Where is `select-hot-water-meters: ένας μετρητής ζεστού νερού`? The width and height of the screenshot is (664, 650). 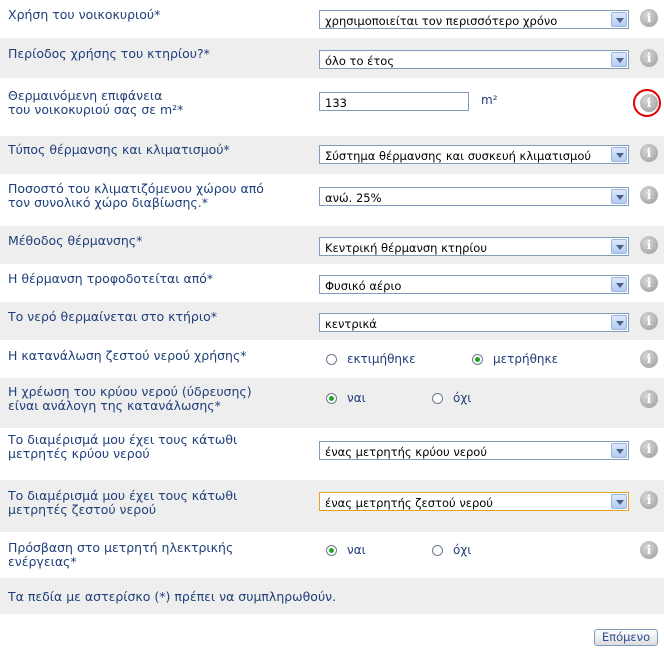 select-hot-water-meters: ένας μετρητής ζεστού νερού is located at coordinates (474, 501).